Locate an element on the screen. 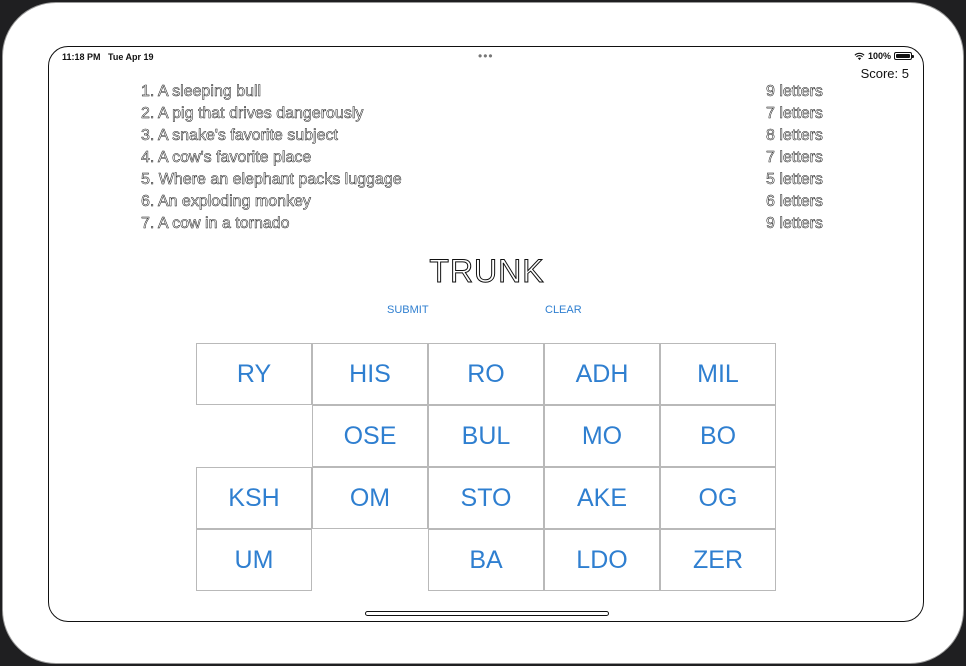 This screenshot has height=666, width=966. letter-tile: RO is located at coordinates (486, 374).